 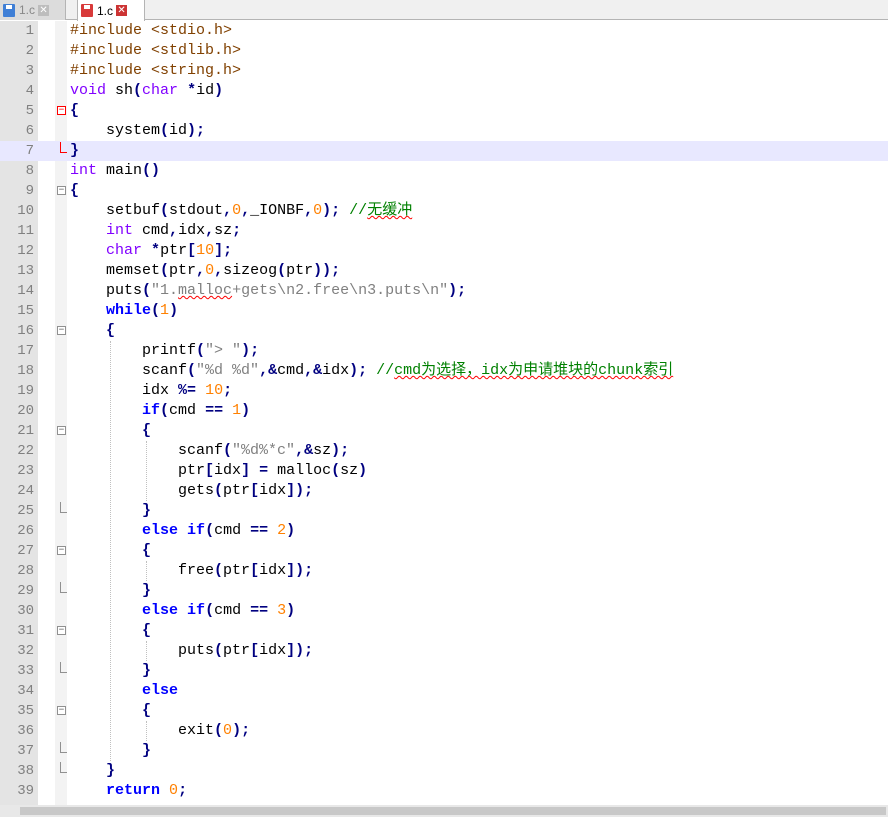 What do you see at coordinates (444, 511) in the screenshot?
I see `code-line: 25 }` at bounding box center [444, 511].